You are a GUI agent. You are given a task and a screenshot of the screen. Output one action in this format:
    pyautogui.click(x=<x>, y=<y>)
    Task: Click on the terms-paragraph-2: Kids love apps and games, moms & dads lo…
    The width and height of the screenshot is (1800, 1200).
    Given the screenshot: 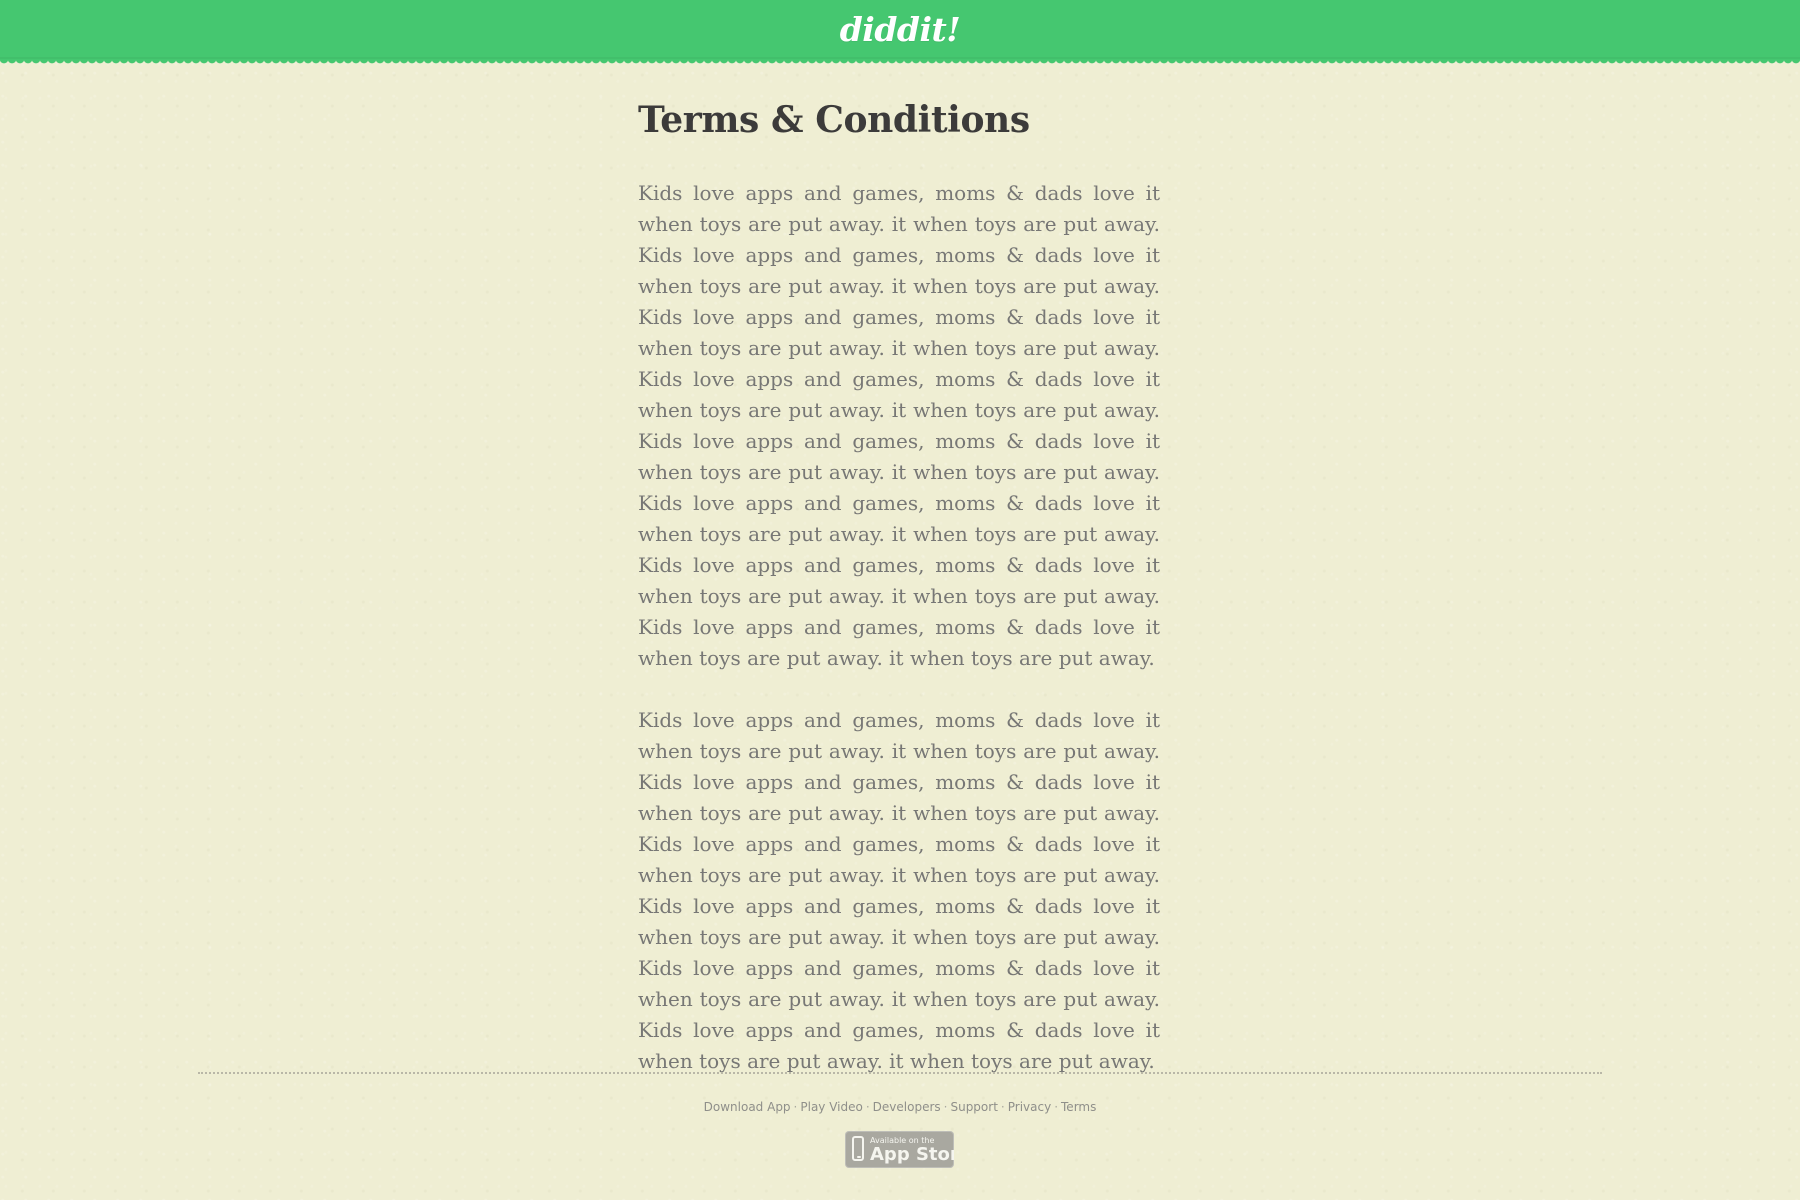 What is the action you would take?
    pyautogui.click(x=899, y=890)
    